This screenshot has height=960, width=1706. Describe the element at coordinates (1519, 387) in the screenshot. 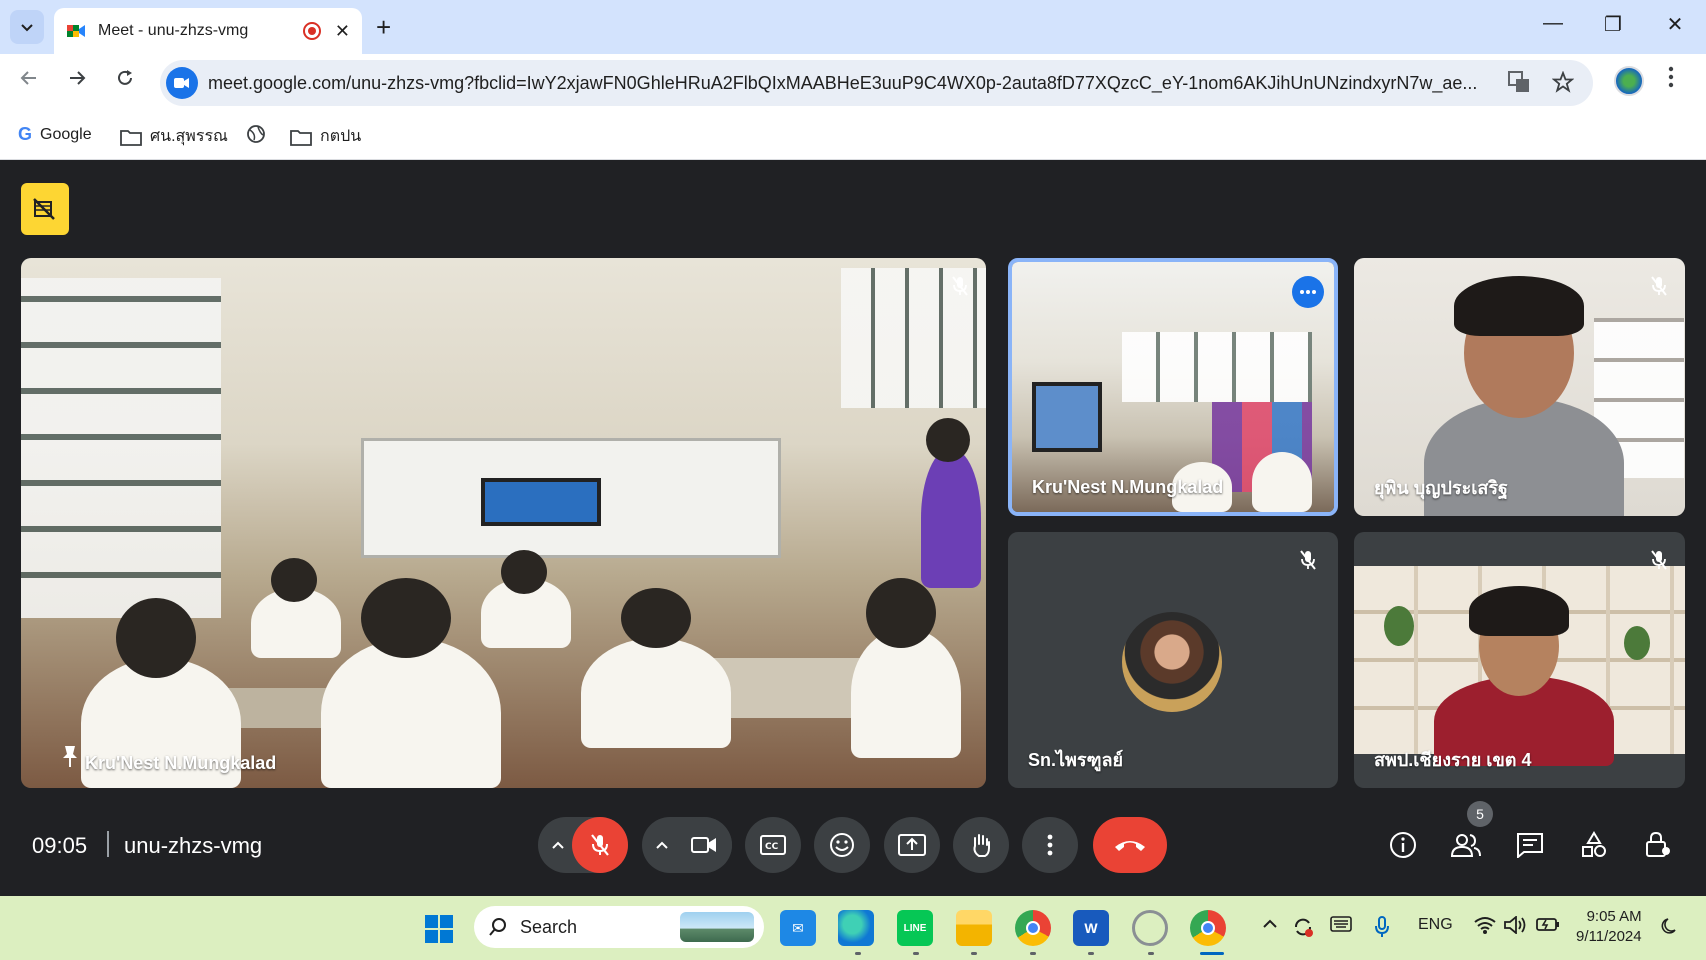

I see `video-tile-3: ยุพิน บุญประเสริฐ` at that location.